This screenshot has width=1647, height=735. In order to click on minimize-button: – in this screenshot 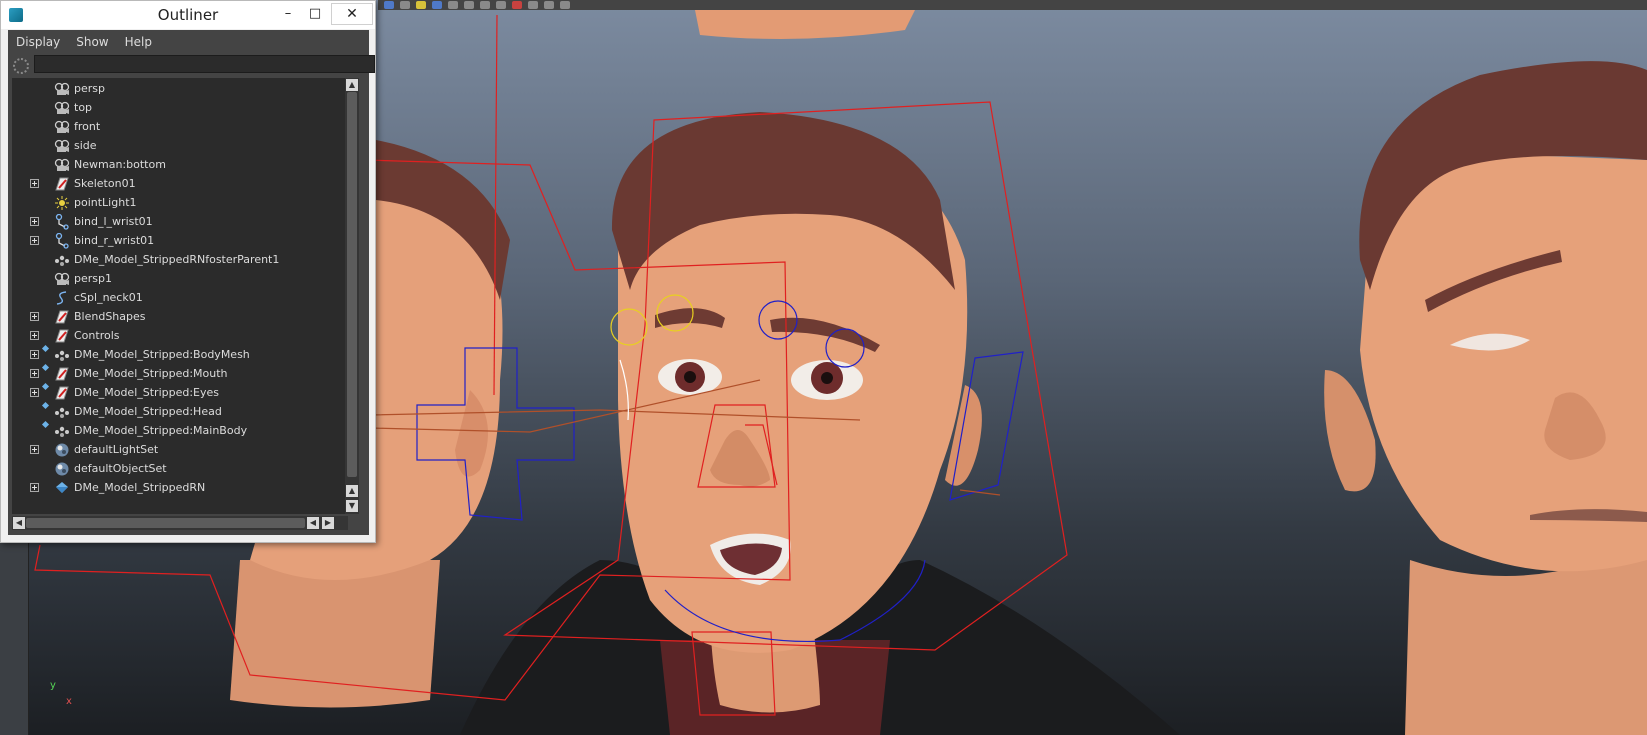, I will do `click(288, 13)`.